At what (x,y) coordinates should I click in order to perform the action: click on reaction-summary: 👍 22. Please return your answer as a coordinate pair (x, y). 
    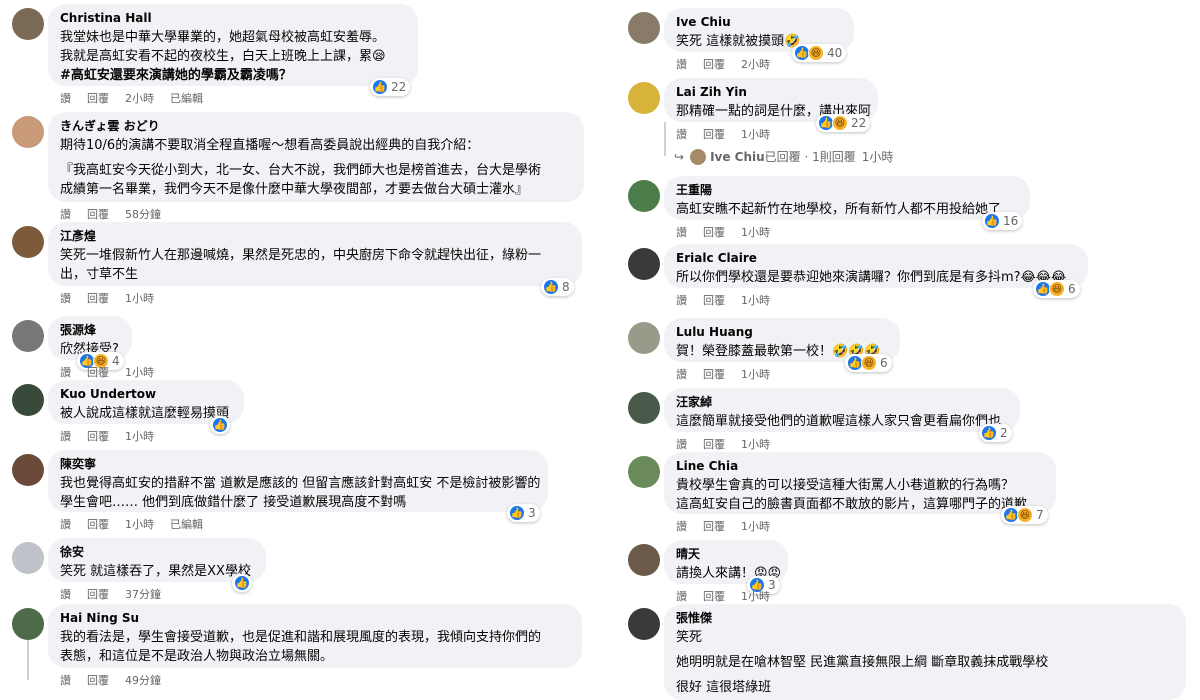
    Looking at the image, I should click on (390, 87).